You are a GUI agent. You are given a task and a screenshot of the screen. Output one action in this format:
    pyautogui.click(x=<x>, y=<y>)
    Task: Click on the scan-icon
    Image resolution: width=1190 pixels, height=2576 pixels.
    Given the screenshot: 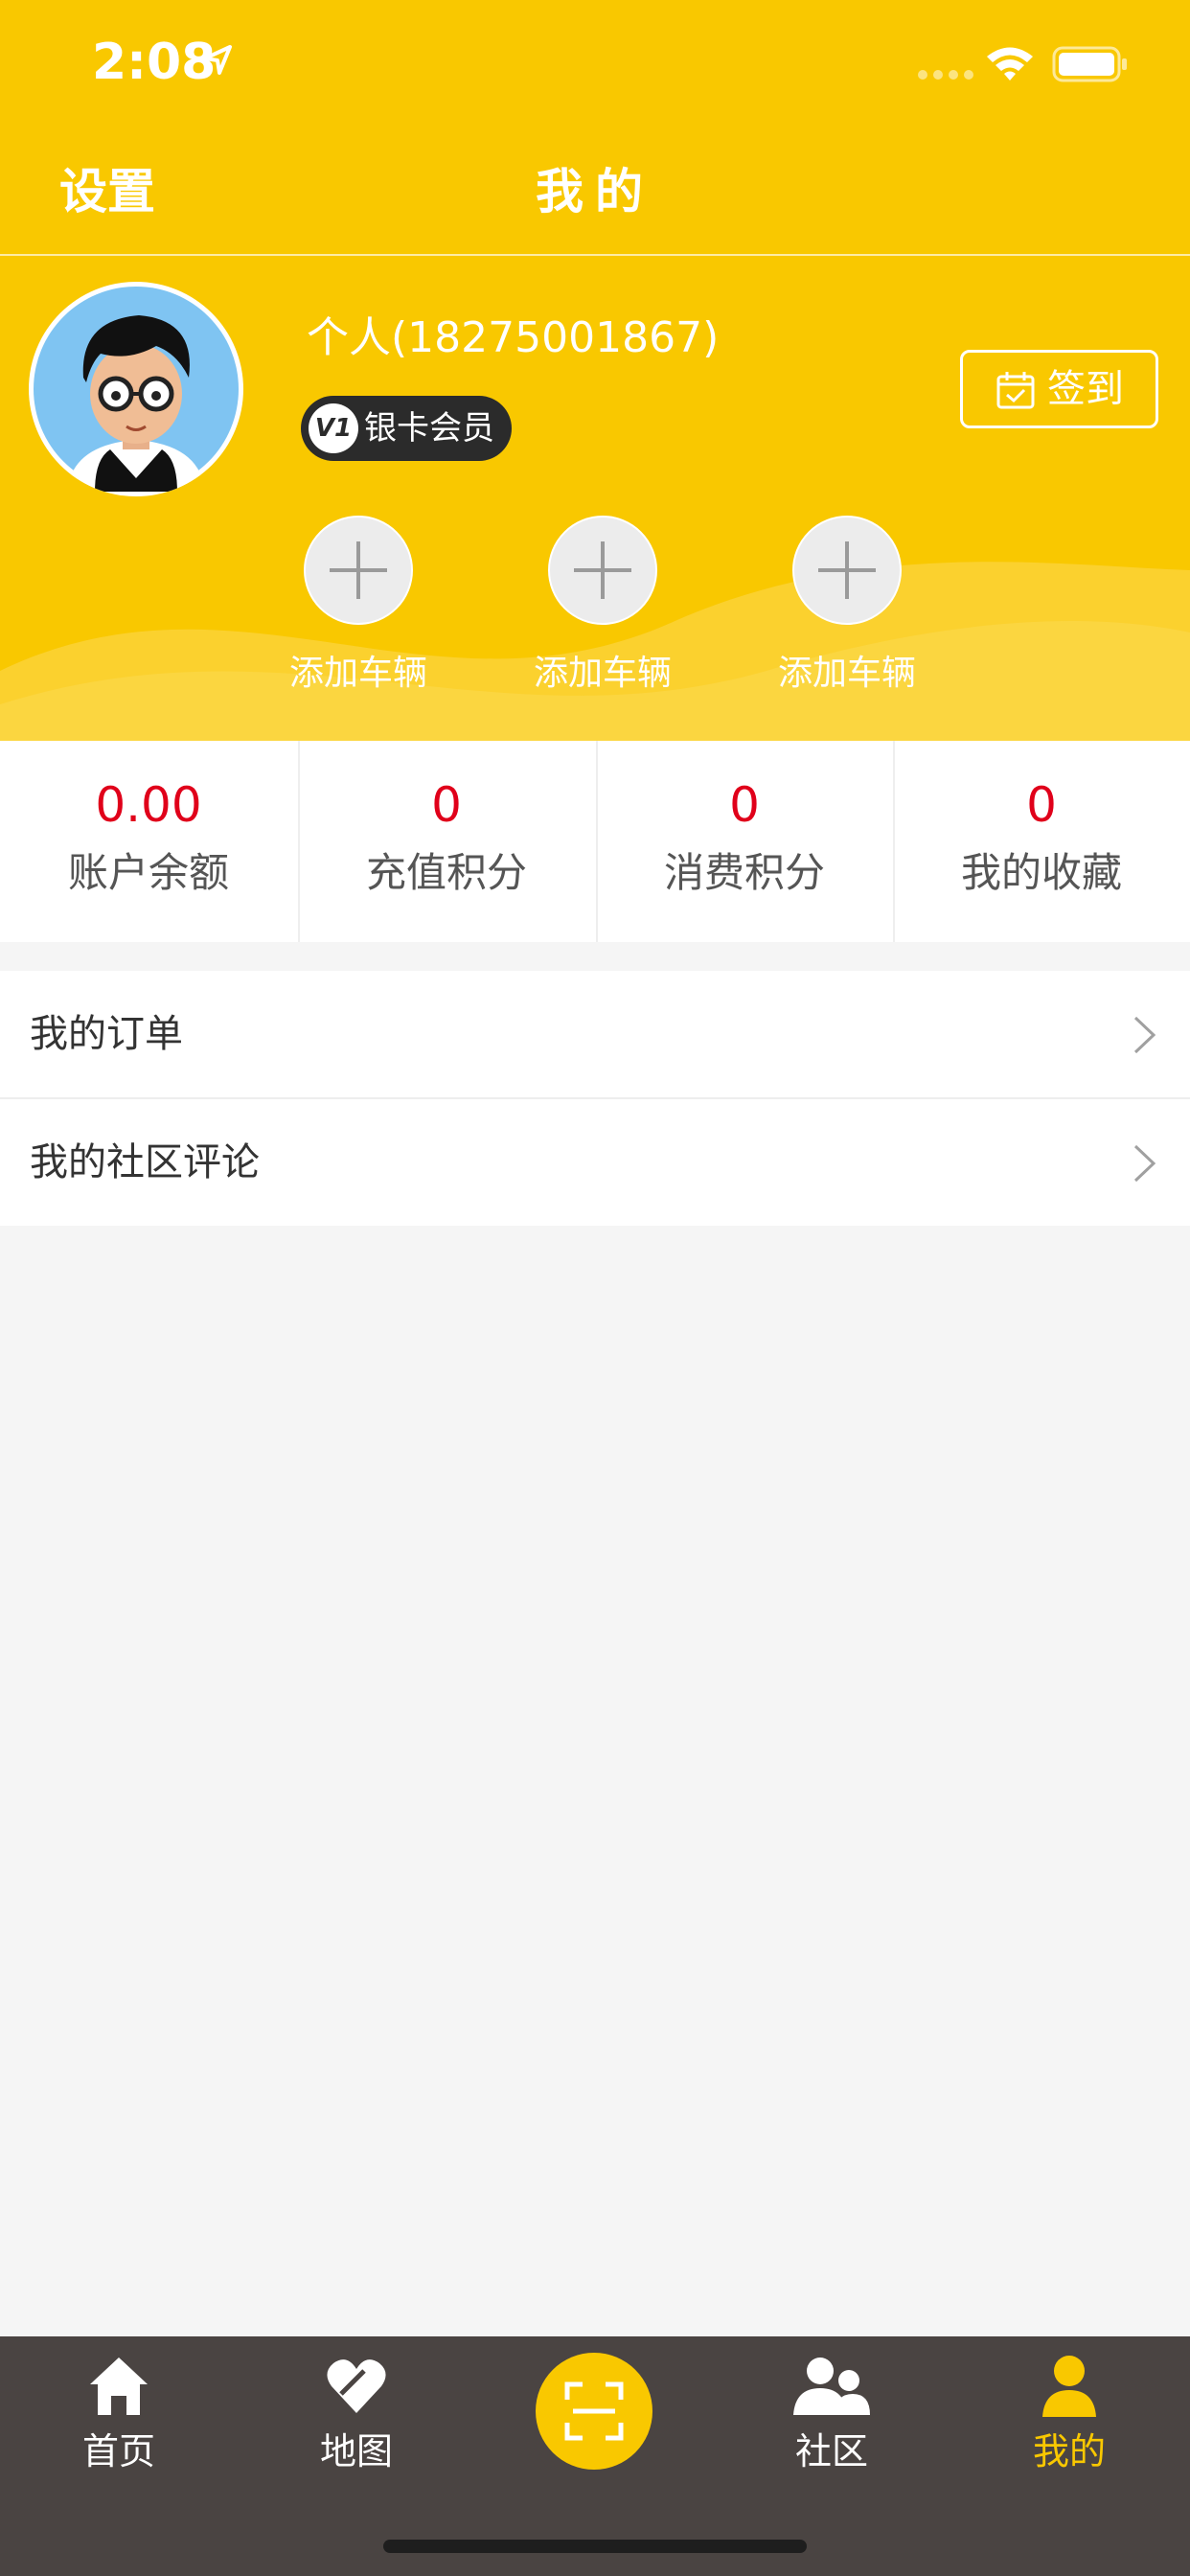 What is the action you would take?
    pyautogui.click(x=594, y=2411)
    